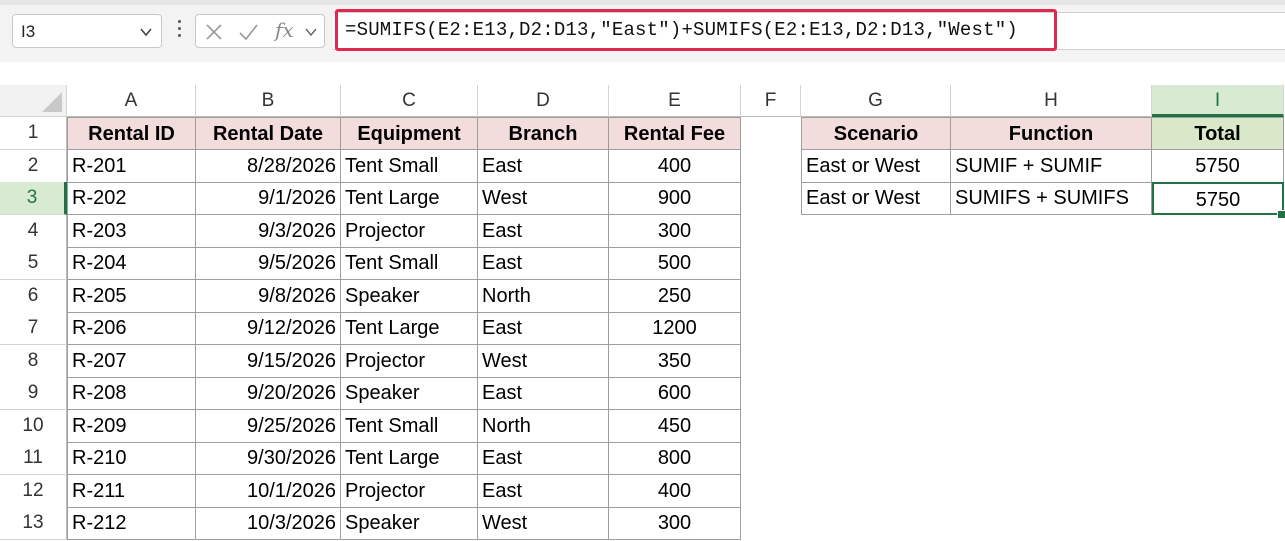  I want to click on row-header-9: 9, so click(33, 393).